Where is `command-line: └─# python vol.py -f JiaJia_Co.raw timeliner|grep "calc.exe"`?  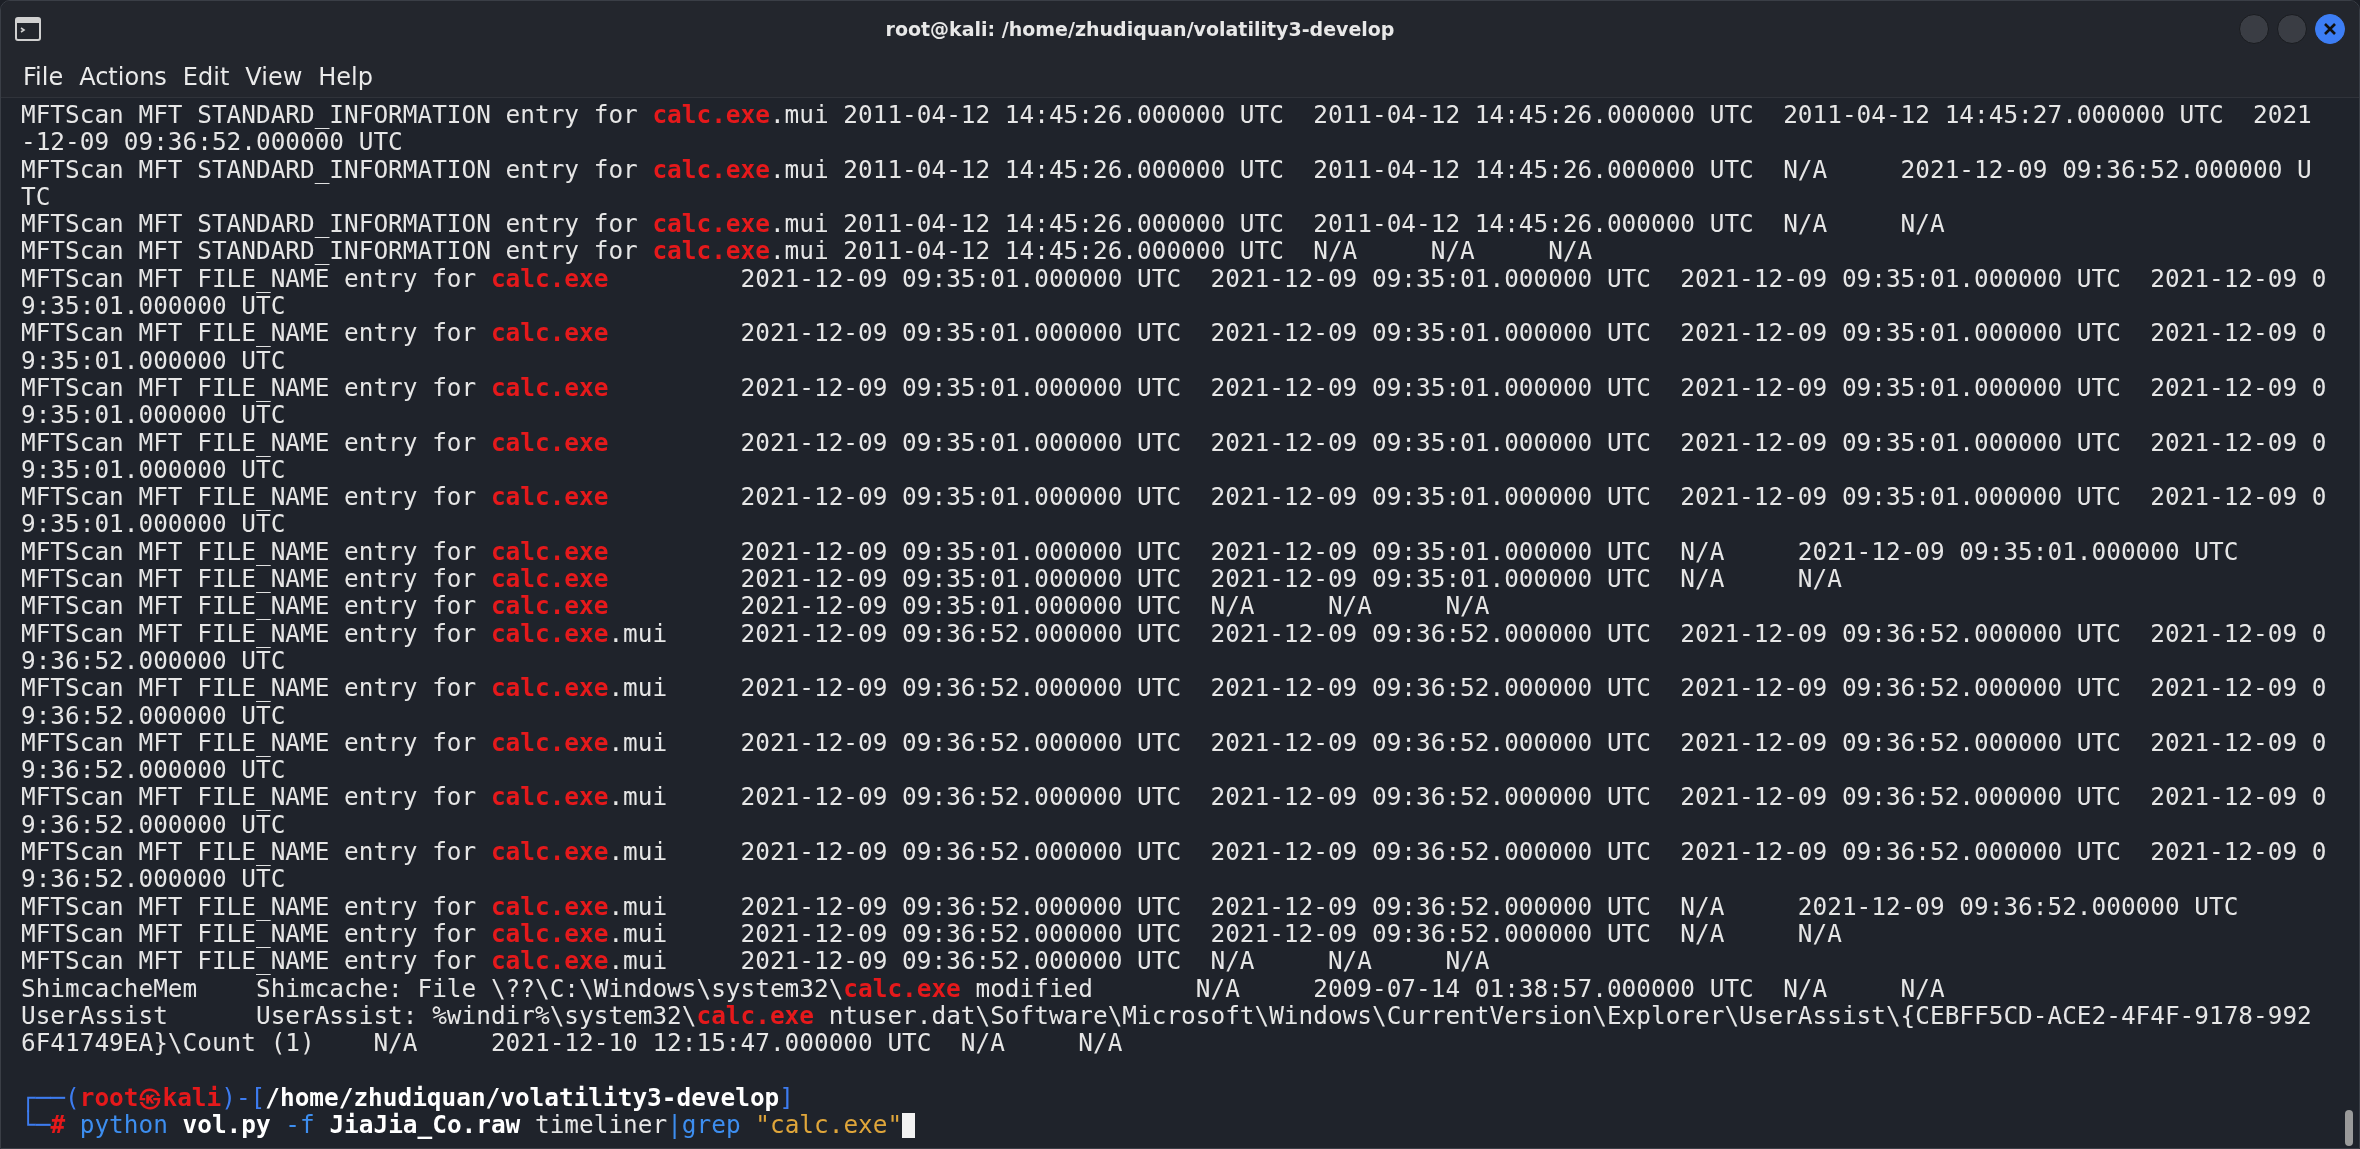 command-line: └─# python vol.py -f JiaJia_Co.raw timeliner|grep "calc.exe" is located at coordinates (1180, 1125).